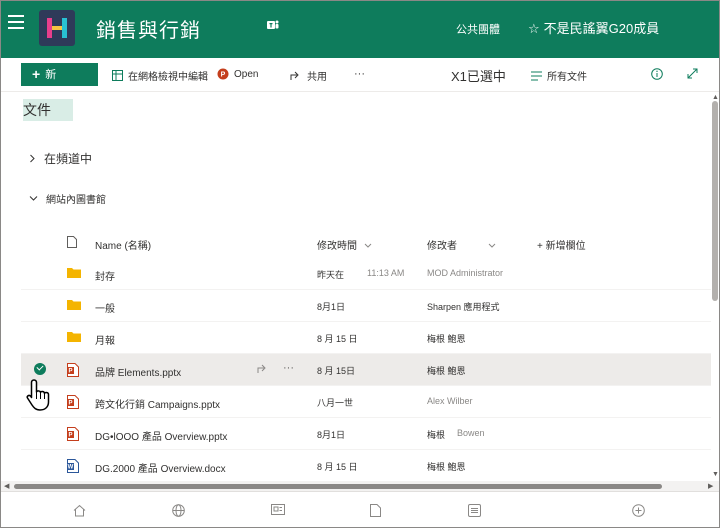  What do you see at coordinates (105, 307) in the screenshot?
I see `row-name: 一般` at bounding box center [105, 307].